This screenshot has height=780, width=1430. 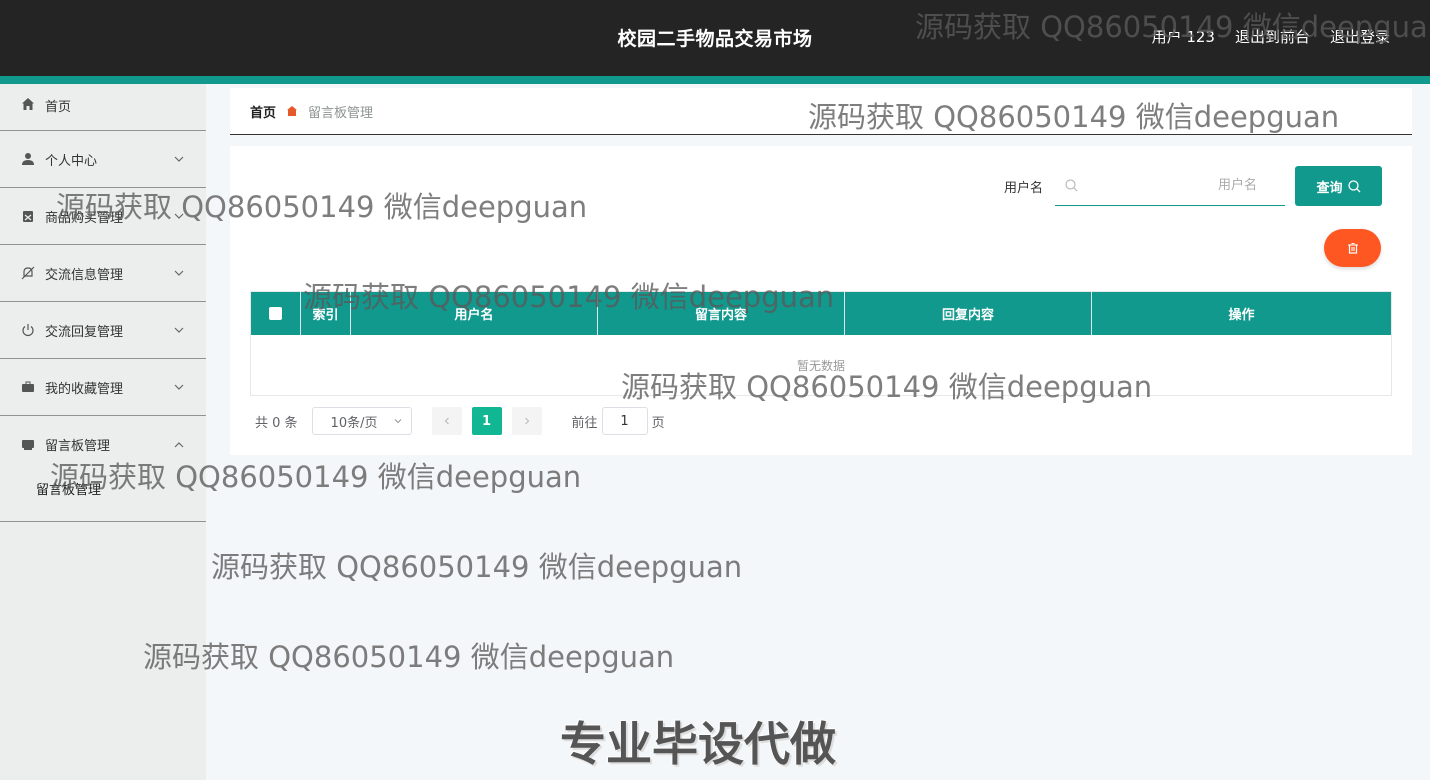 What do you see at coordinates (71, 161) in the screenshot?
I see `sidebar-item-label: 个人中心` at bounding box center [71, 161].